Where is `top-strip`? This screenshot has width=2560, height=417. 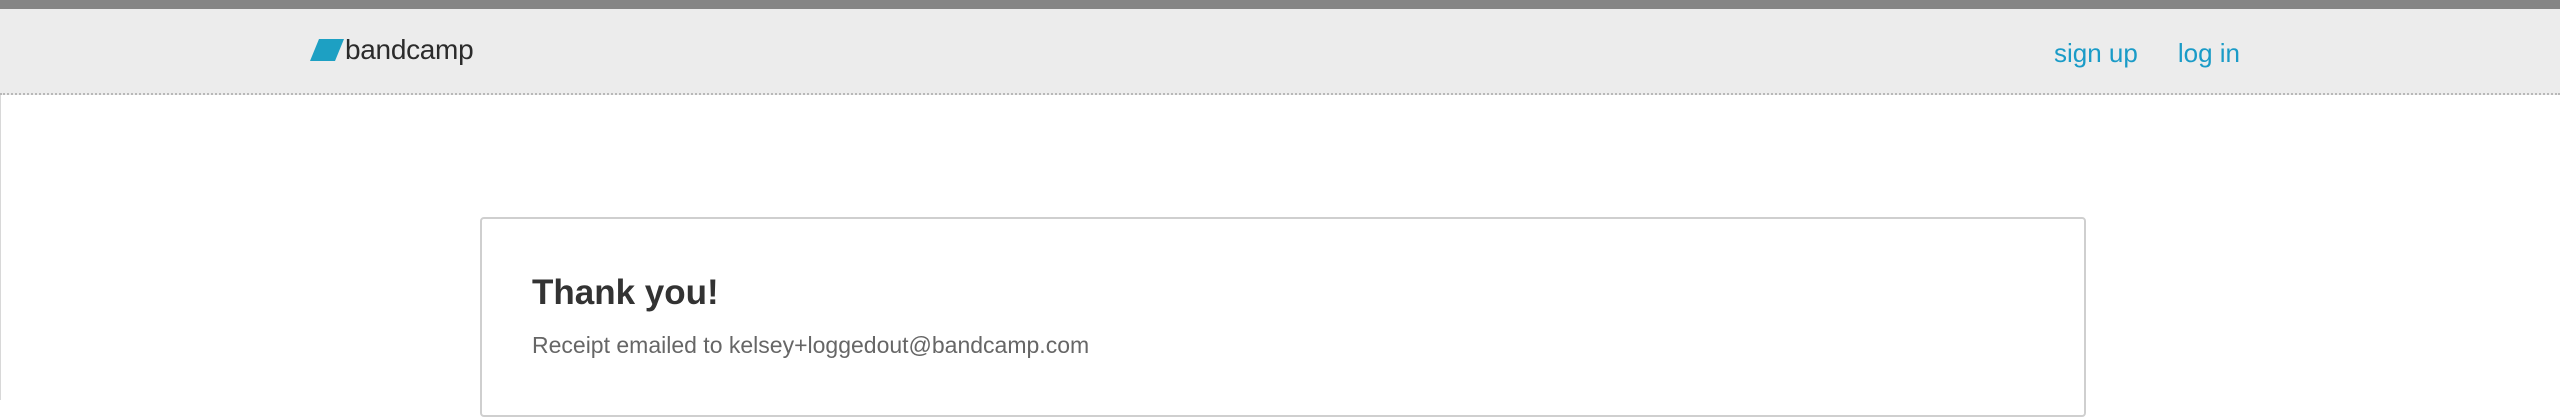 top-strip is located at coordinates (1280, 4).